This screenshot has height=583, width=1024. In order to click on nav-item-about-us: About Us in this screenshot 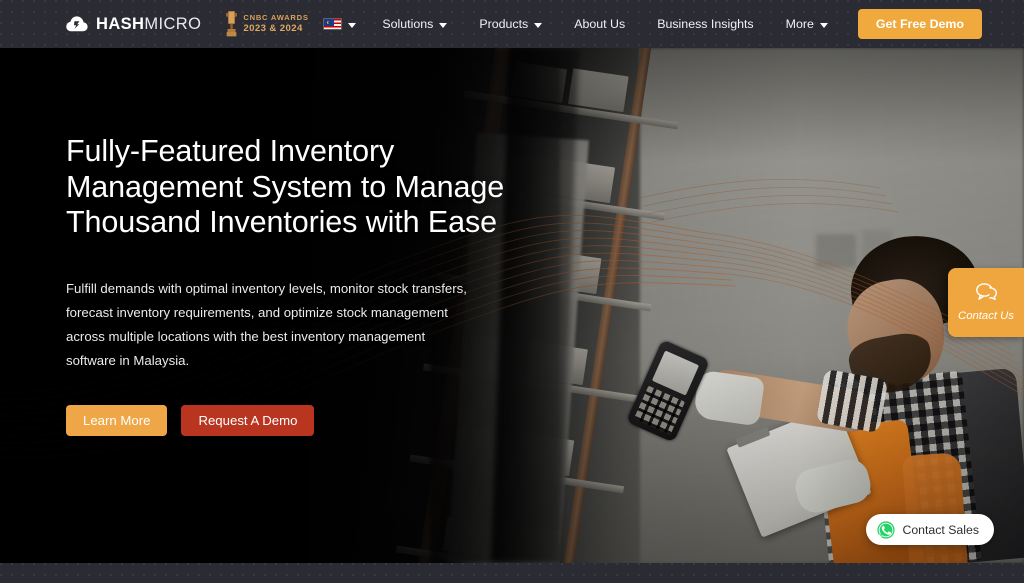, I will do `click(599, 24)`.